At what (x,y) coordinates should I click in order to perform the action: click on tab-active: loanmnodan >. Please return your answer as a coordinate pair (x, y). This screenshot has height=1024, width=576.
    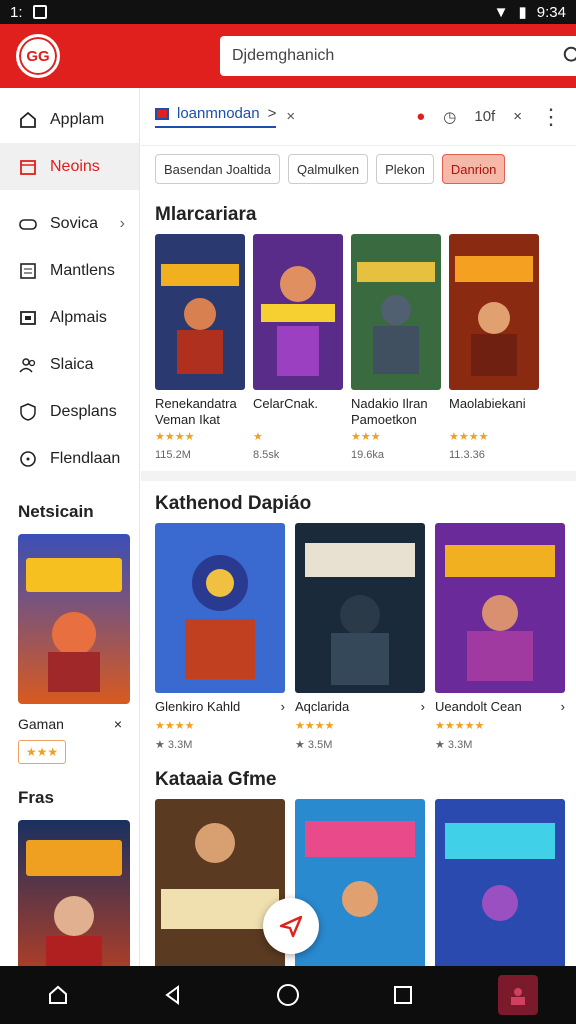
    Looking at the image, I should click on (216, 116).